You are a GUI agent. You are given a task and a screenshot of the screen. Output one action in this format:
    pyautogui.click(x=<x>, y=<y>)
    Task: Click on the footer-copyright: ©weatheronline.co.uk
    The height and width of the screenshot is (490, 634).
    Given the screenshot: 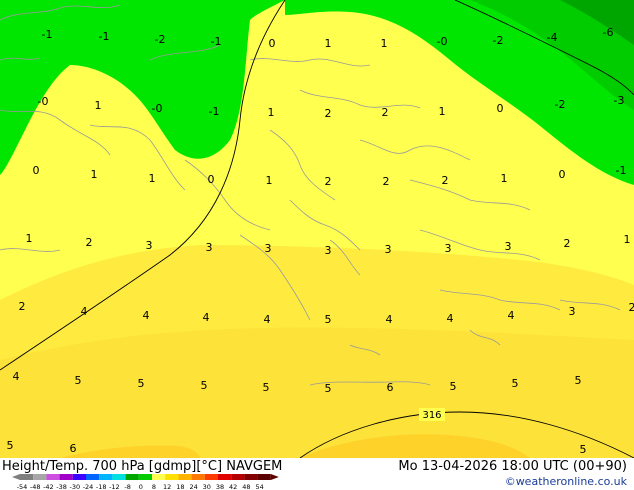 What is the action you would take?
    pyautogui.click(x=566, y=481)
    